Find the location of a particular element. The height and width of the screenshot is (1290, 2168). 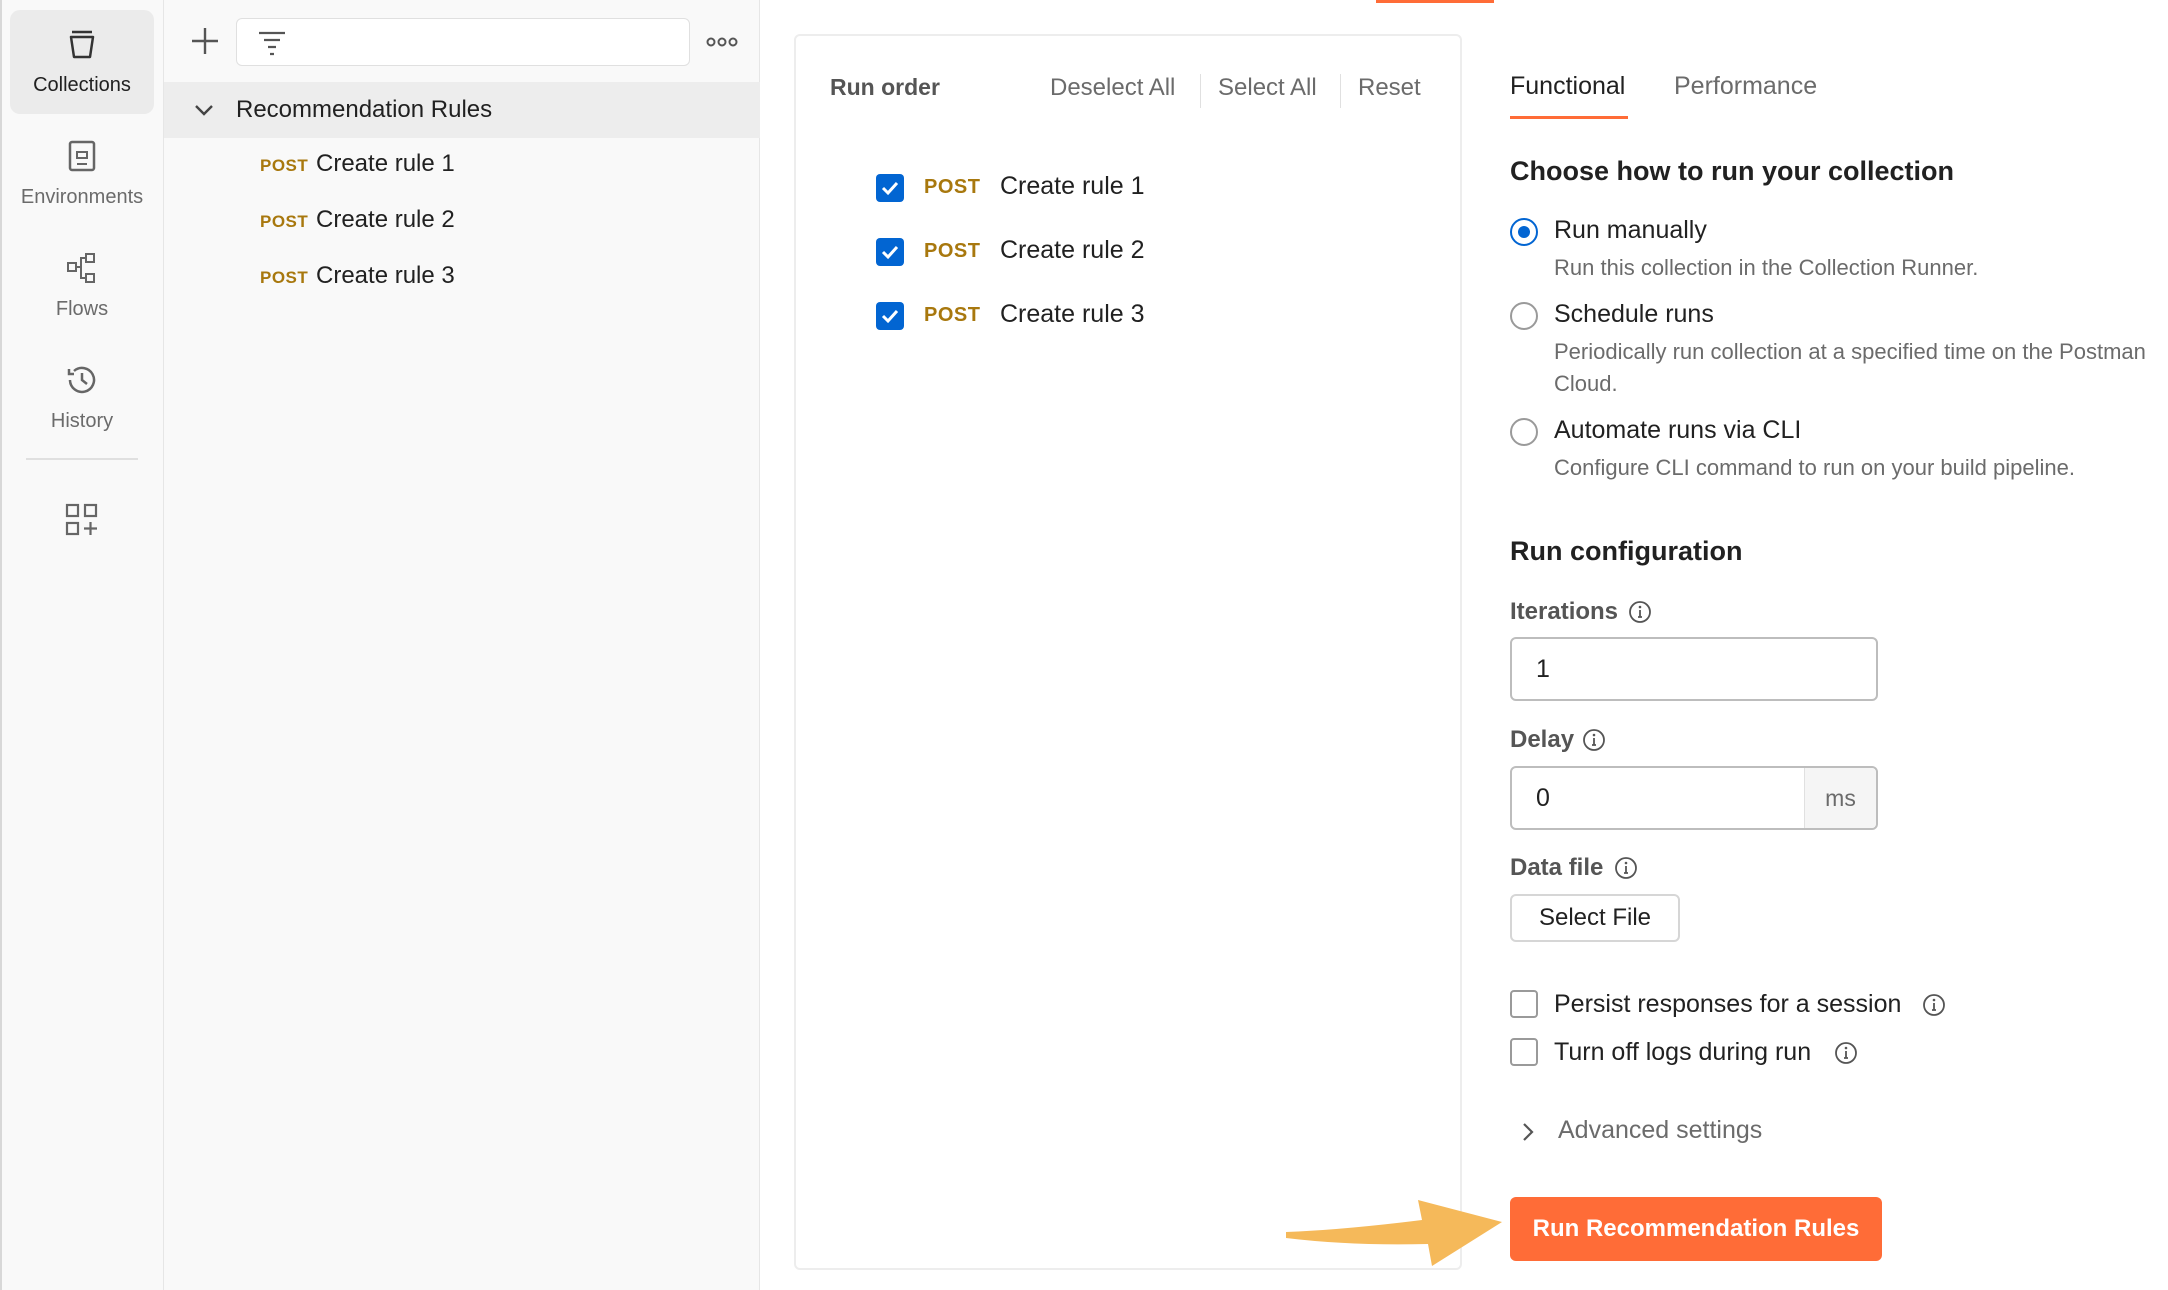

turn-off-logs-label: Turn off logs during run is located at coordinates (1683, 1052).